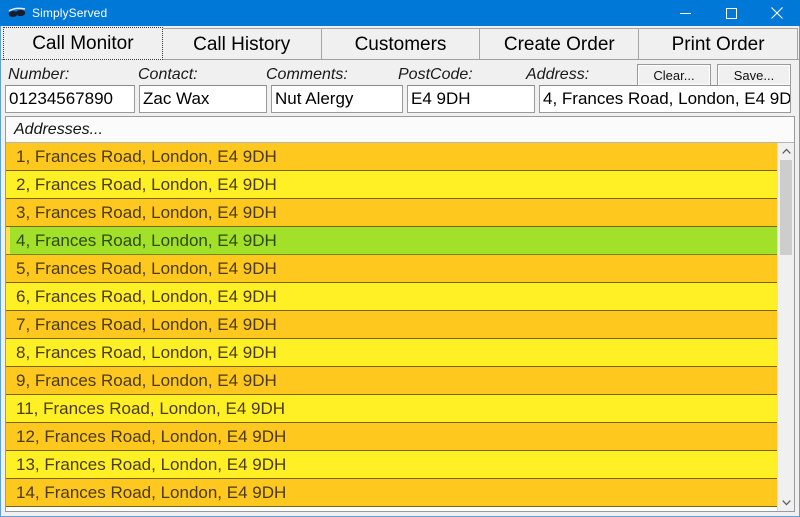  I want to click on label-comments: Comments:, so click(307, 74).